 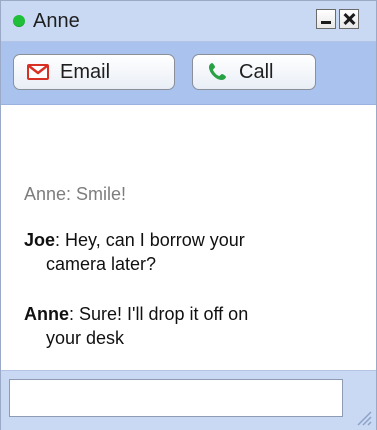 I want to click on resize-handle-icon, so click(x=363, y=417).